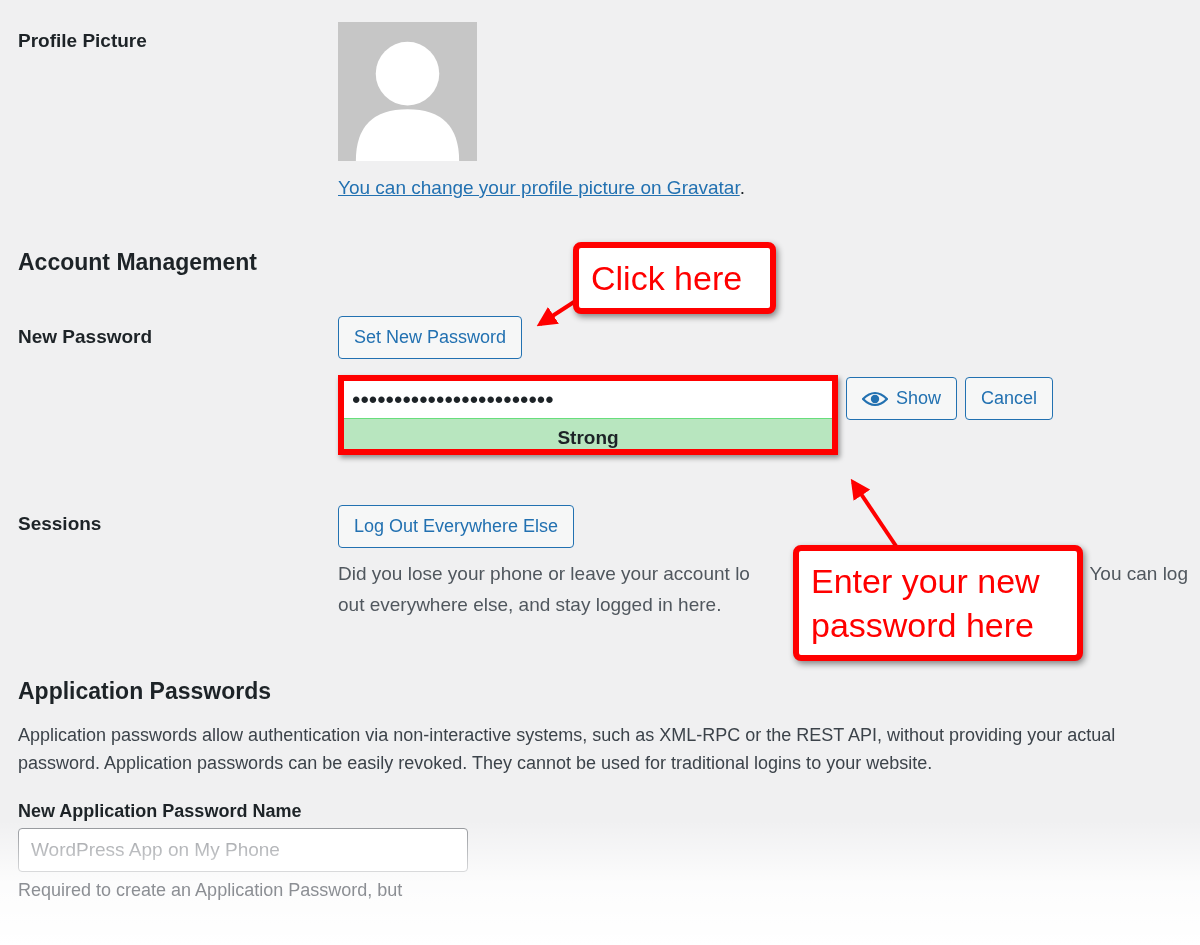 This screenshot has height=945, width=1200. I want to click on description-text: You can log, so click(1138, 574).